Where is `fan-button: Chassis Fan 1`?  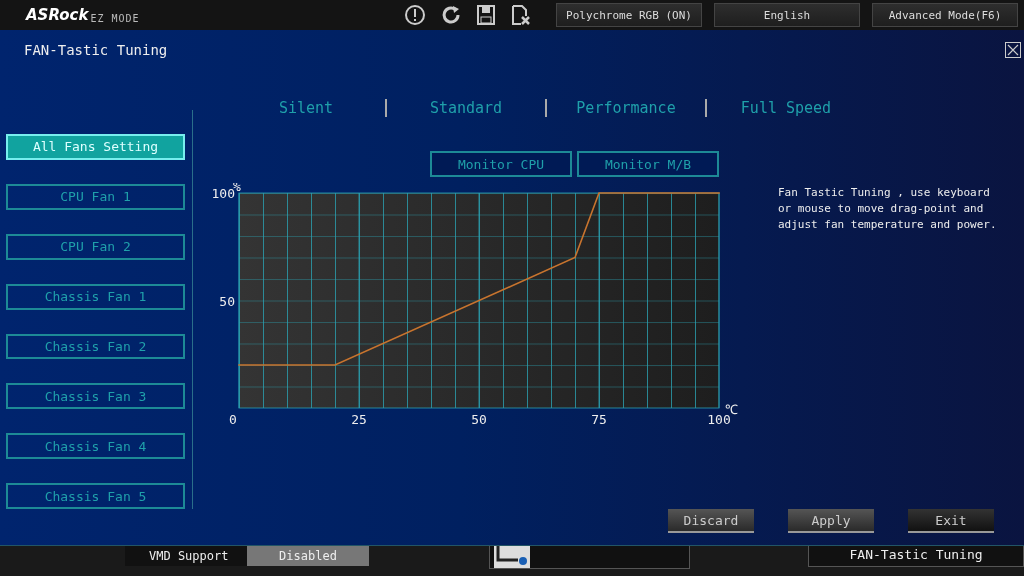 fan-button: Chassis Fan 1 is located at coordinates (95, 296).